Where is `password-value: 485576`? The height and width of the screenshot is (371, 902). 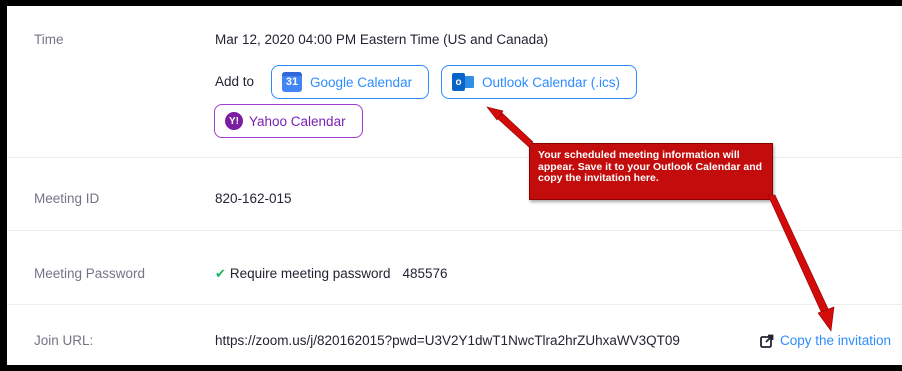
password-value: 485576 is located at coordinates (425, 273).